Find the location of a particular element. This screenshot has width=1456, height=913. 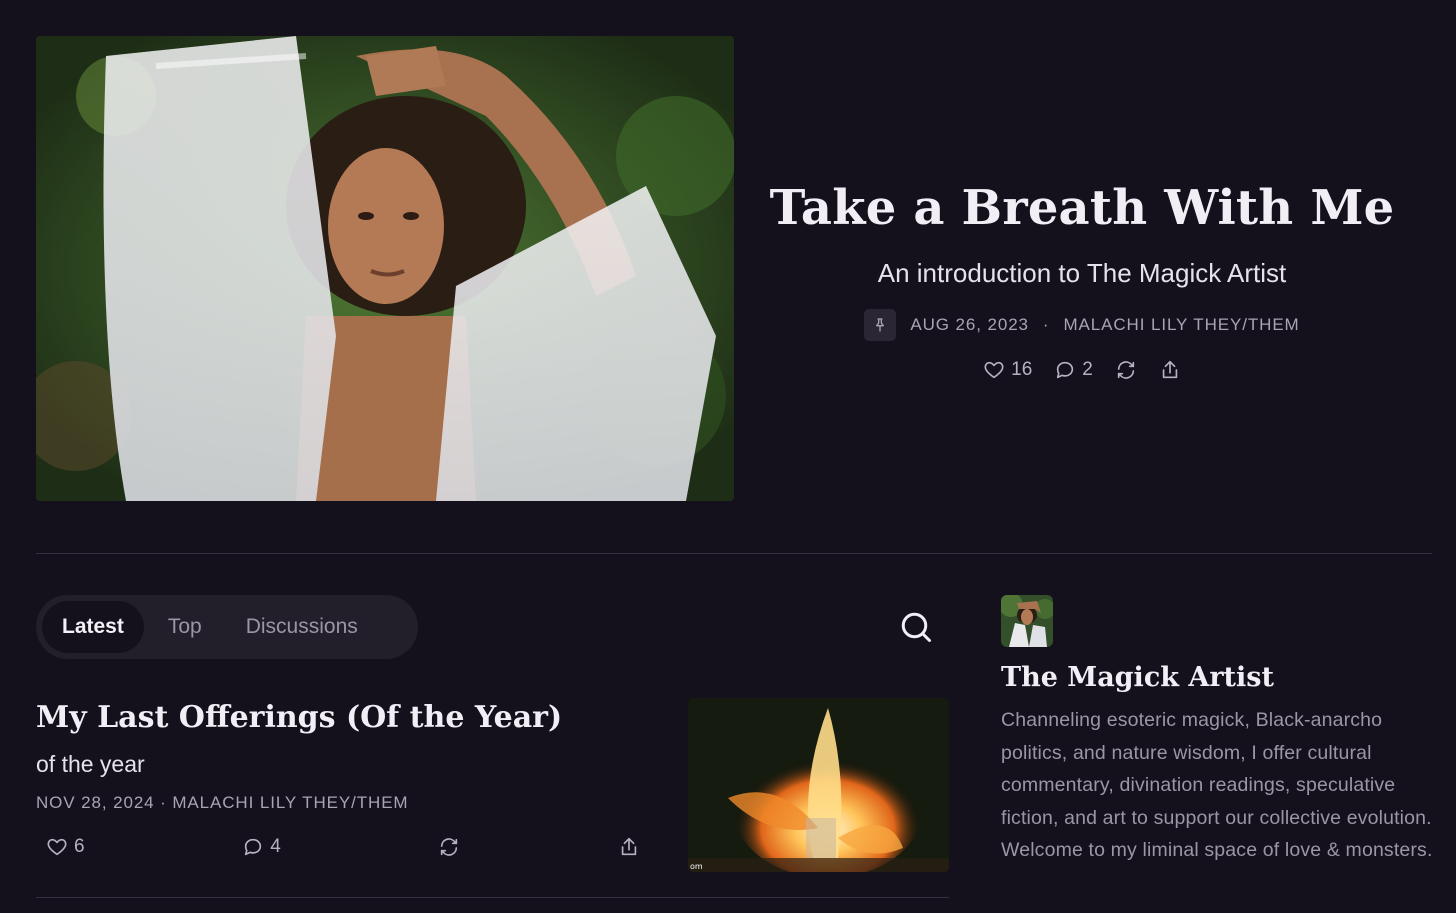

publication-avatar is located at coordinates (1027, 621).